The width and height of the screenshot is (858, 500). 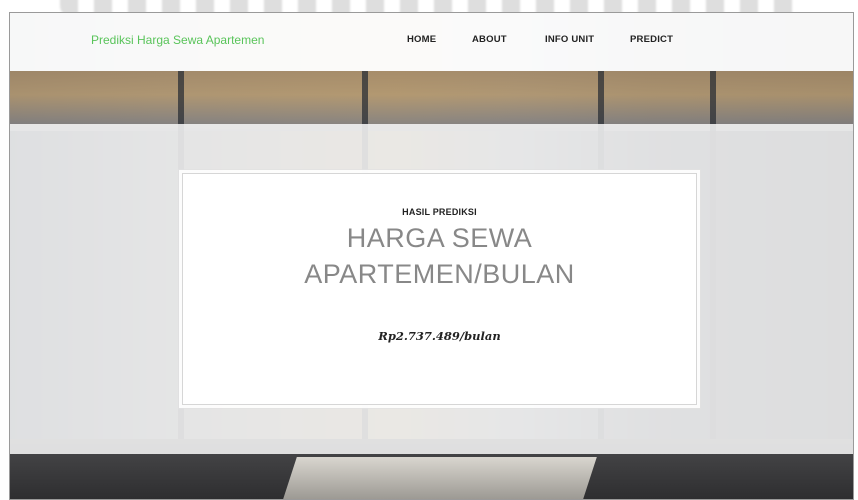 What do you see at coordinates (439, 274) in the screenshot?
I see `headline-line-2: APARTEMEN/BULAN` at bounding box center [439, 274].